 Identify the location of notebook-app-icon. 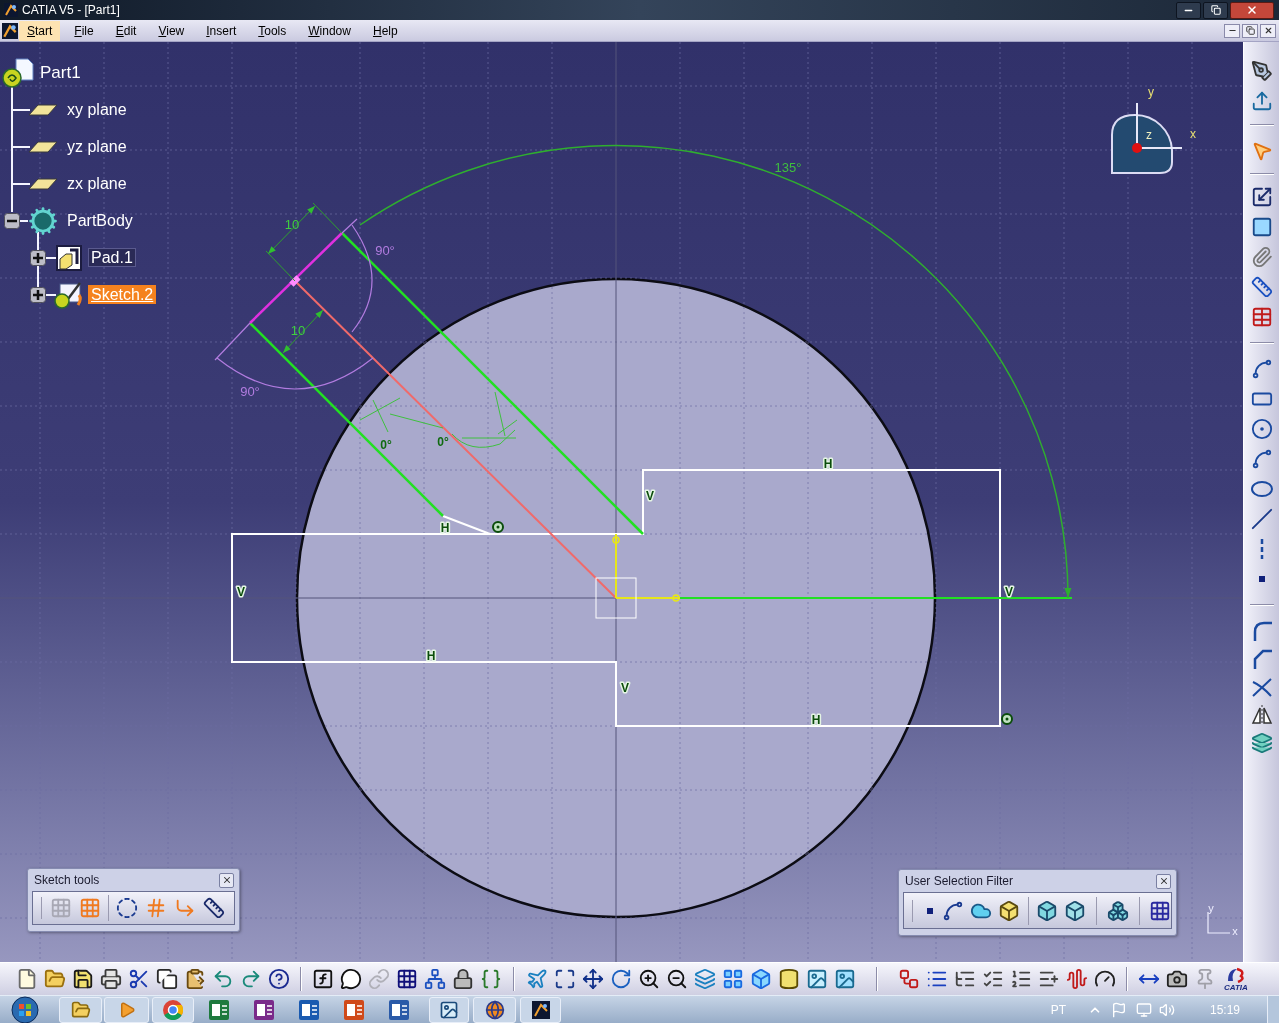
(263, 1009).